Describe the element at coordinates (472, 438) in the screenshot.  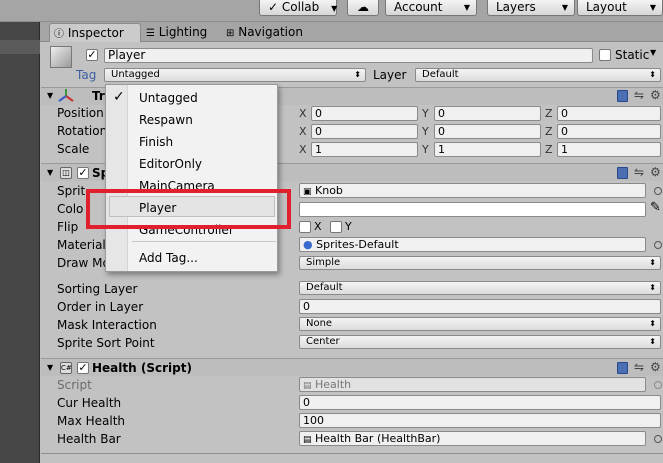
I see `health-bar-field: ▤ Health Bar (HealthBar)` at that location.